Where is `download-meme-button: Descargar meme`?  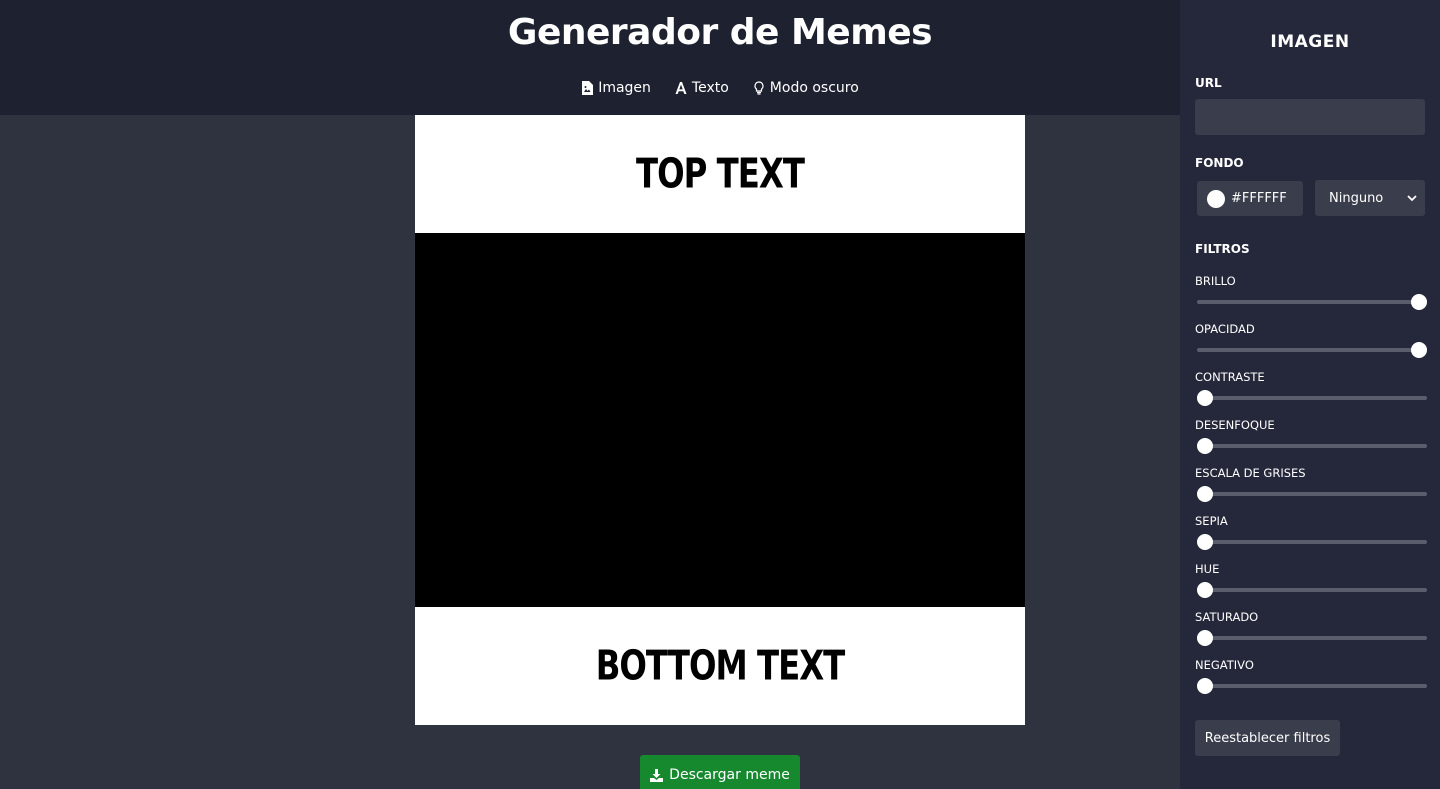
download-meme-button: Descargar meme is located at coordinates (720, 772).